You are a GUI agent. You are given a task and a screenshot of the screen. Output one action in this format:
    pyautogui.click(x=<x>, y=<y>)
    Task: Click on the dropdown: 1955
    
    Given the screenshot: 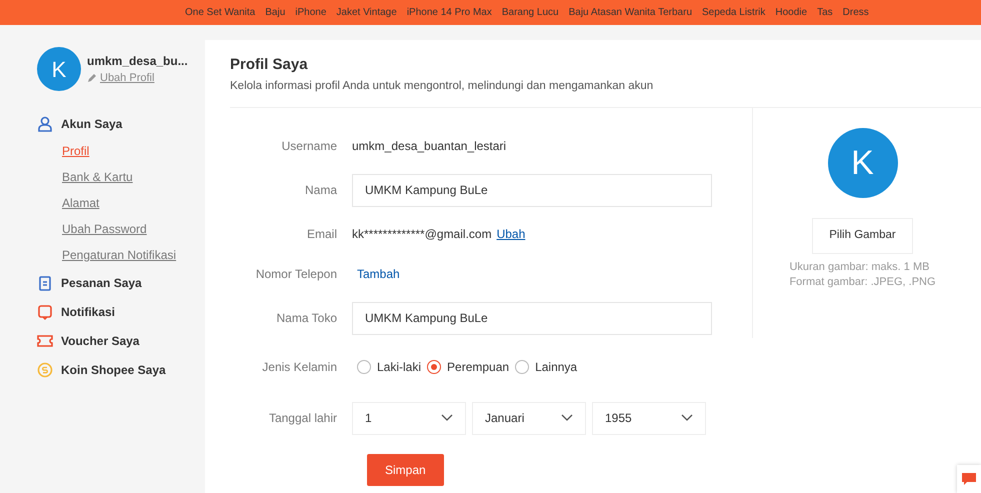 What is the action you would take?
    pyautogui.click(x=649, y=418)
    